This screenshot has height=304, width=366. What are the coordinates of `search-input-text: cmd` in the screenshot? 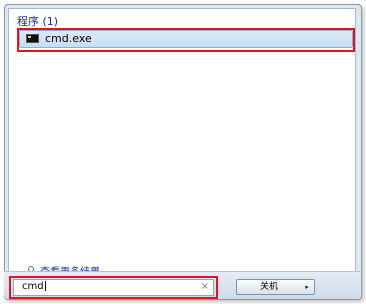 It's located at (34, 286).